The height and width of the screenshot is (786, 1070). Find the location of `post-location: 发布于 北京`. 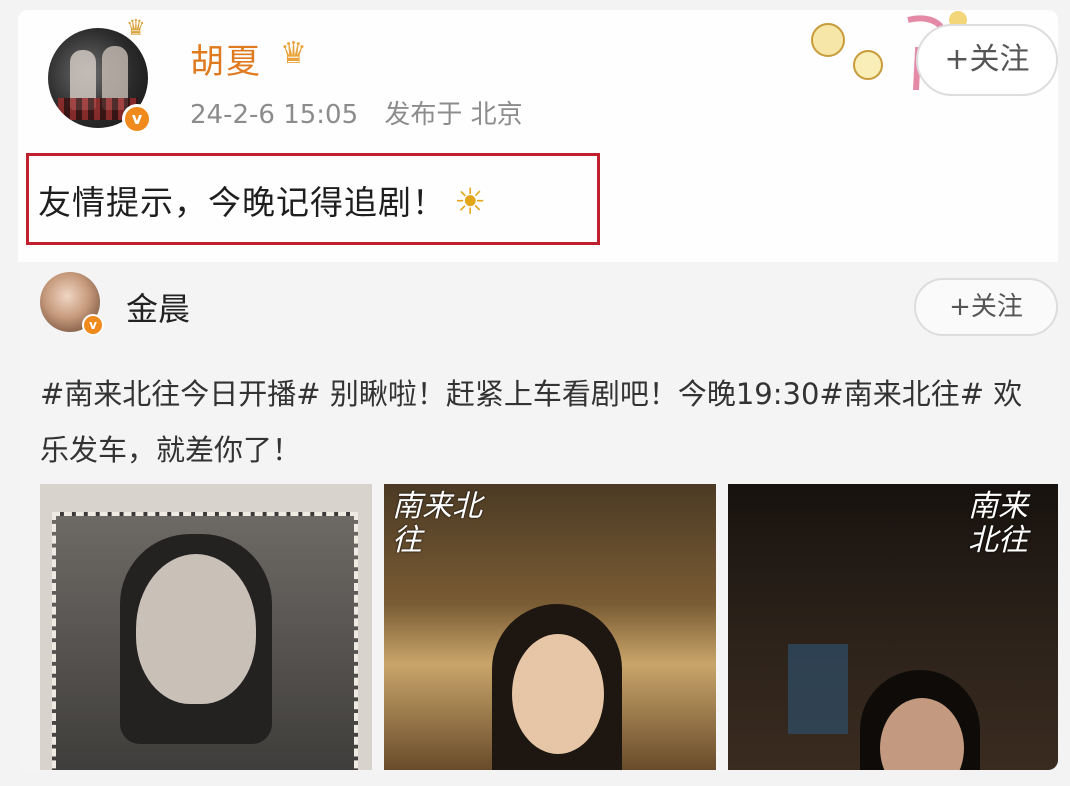

post-location: 发布于 北京 is located at coordinates (453, 115).